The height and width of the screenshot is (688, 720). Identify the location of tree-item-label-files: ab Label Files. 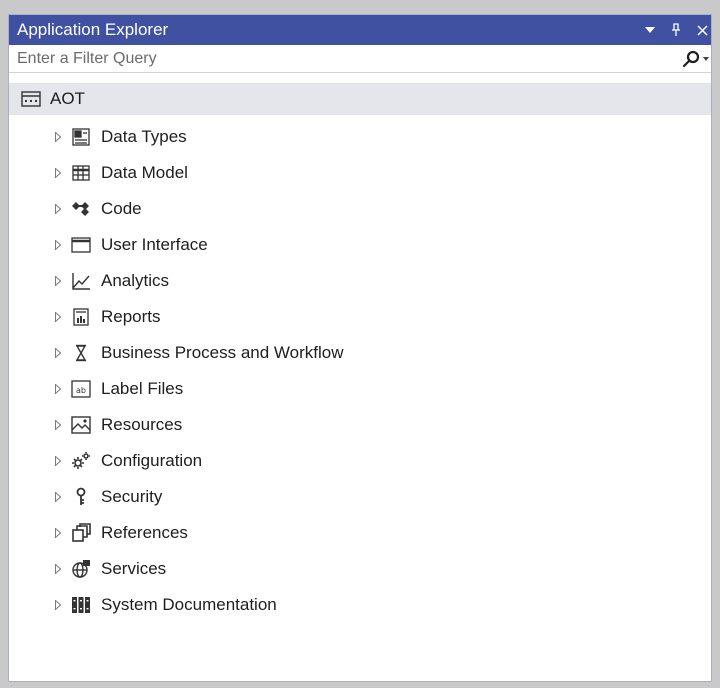
(360, 389).